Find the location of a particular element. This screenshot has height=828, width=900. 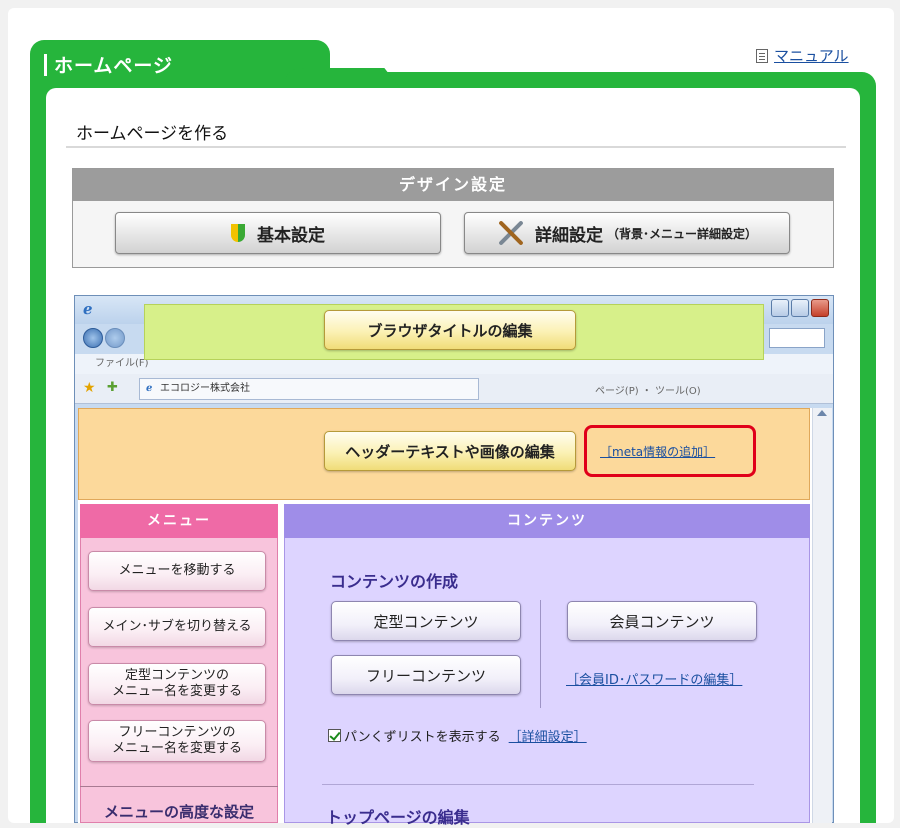

browser-tab: エコロジー株式会社 is located at coordinates (309, 389).